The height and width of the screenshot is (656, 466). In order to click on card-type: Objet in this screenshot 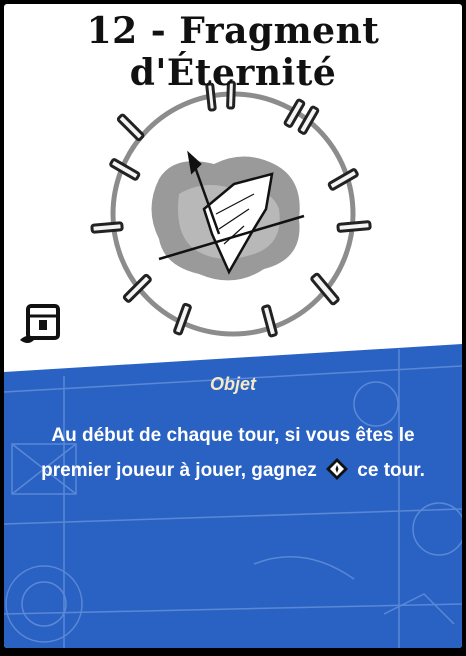, I will do `click(232, 384)`.